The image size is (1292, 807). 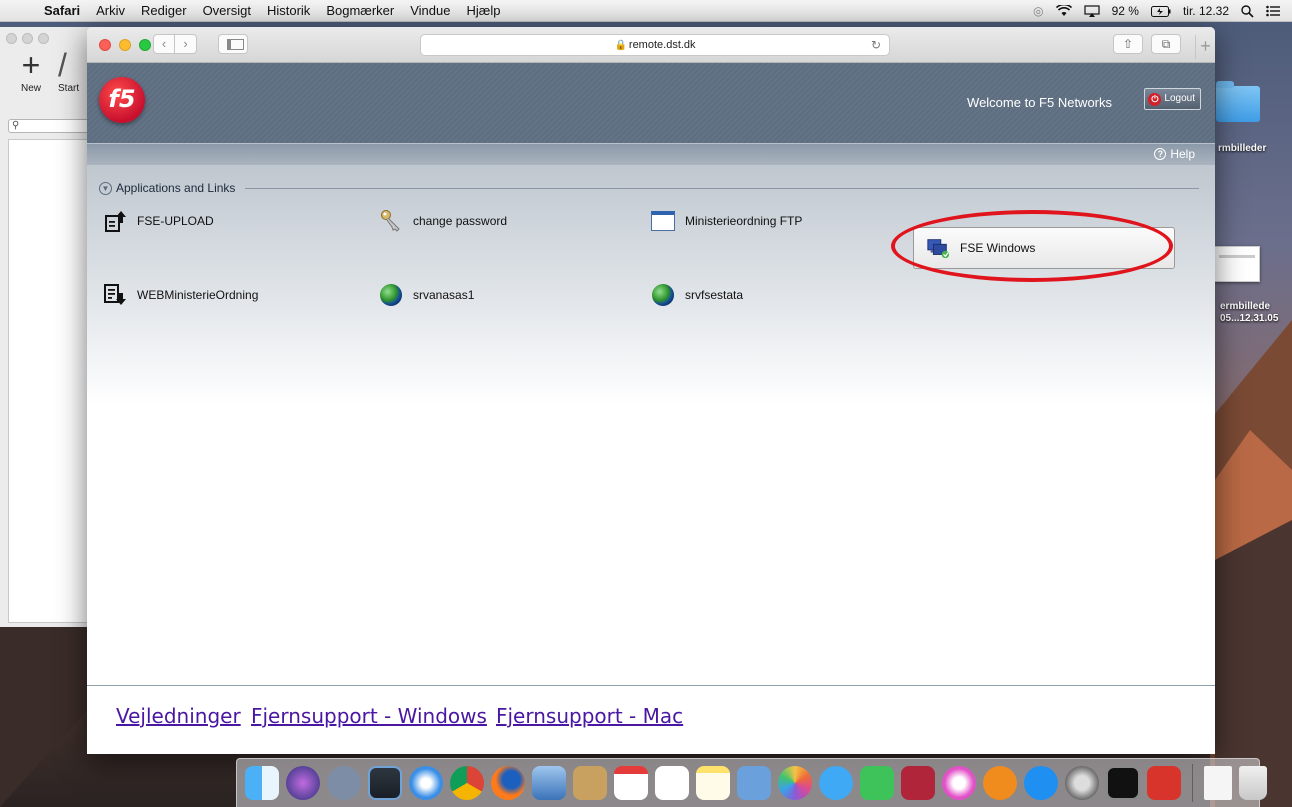 I want to click on calendar-icon, so click(x=631, y=783).